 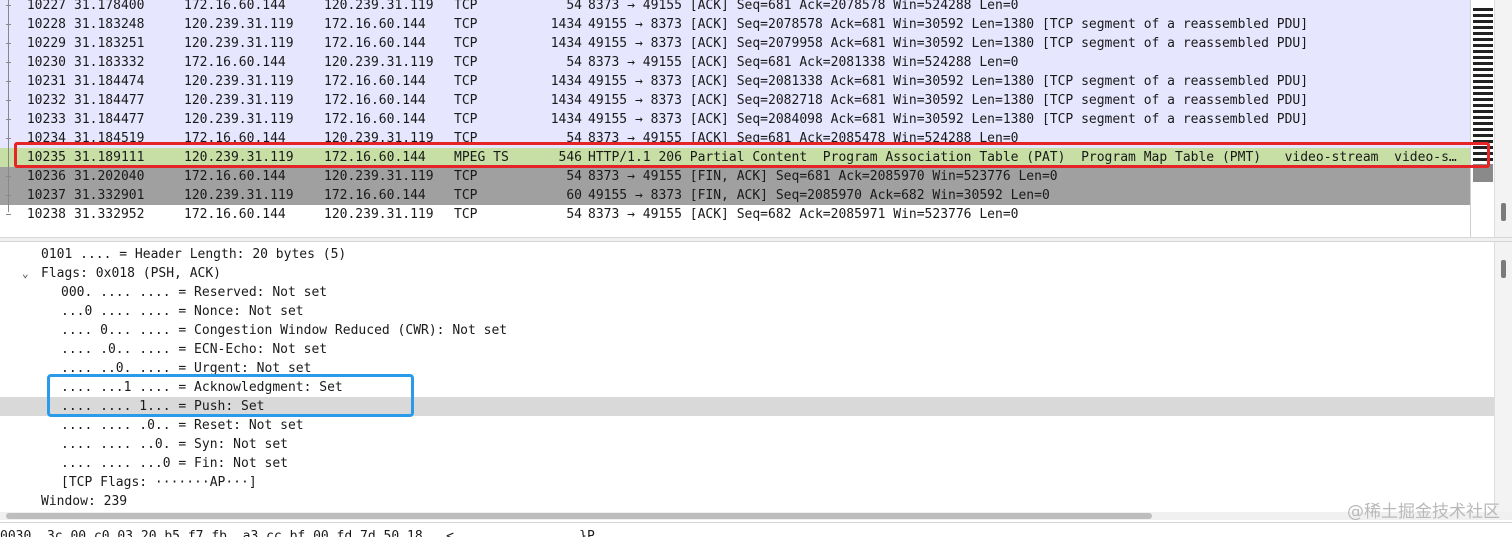 I want to click on detail-line: [TCP Flags: ·······AP···], so click(x=747, y=482).